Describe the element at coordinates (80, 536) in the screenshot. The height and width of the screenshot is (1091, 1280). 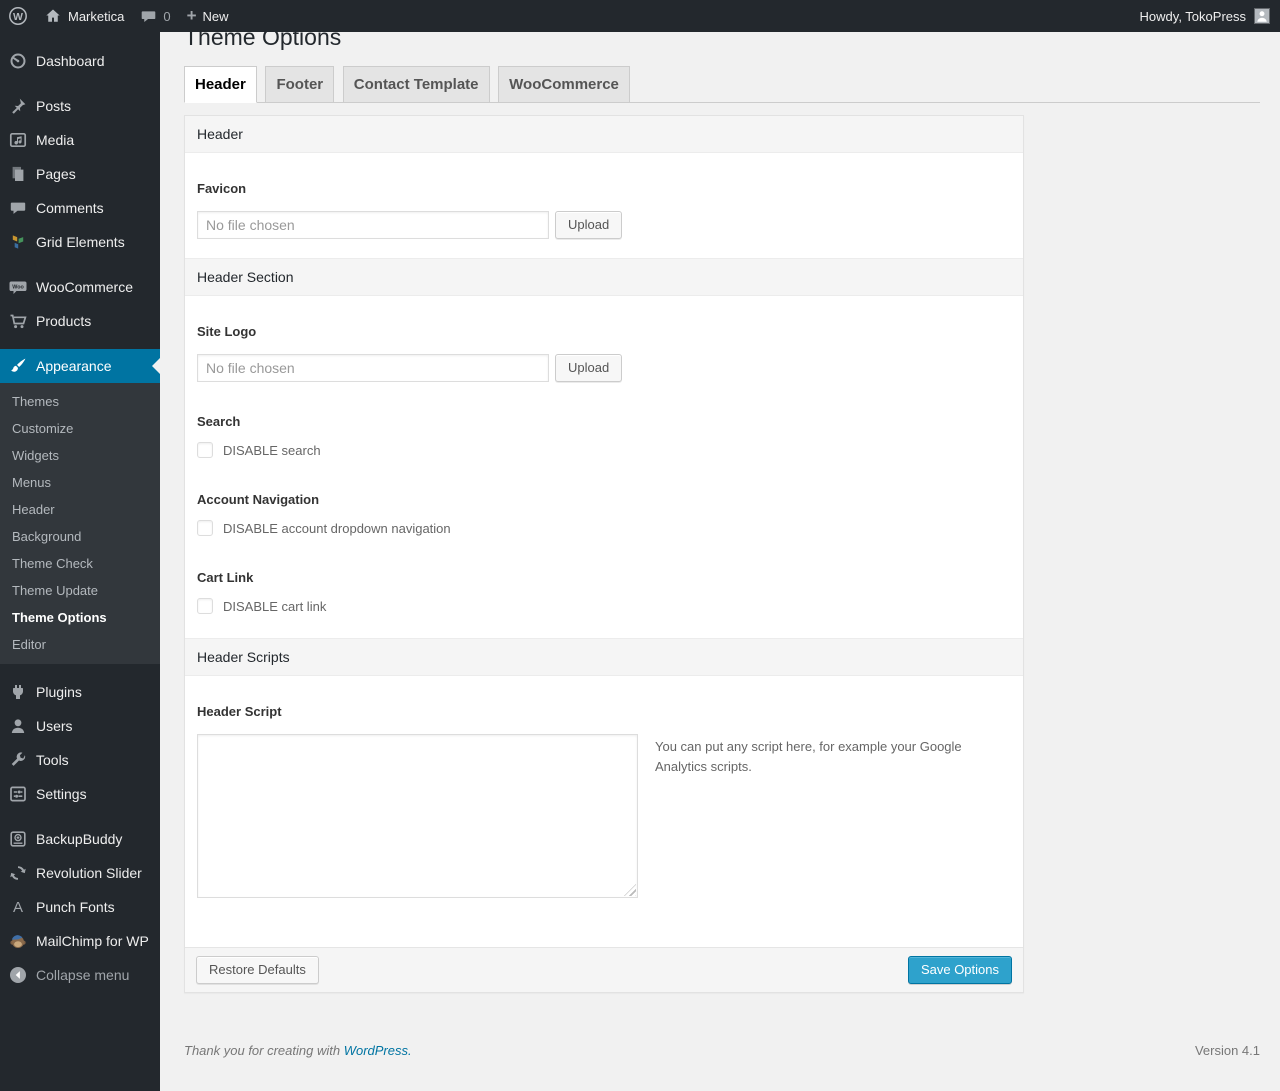
I see `submenu-item-background: Background` at that location.